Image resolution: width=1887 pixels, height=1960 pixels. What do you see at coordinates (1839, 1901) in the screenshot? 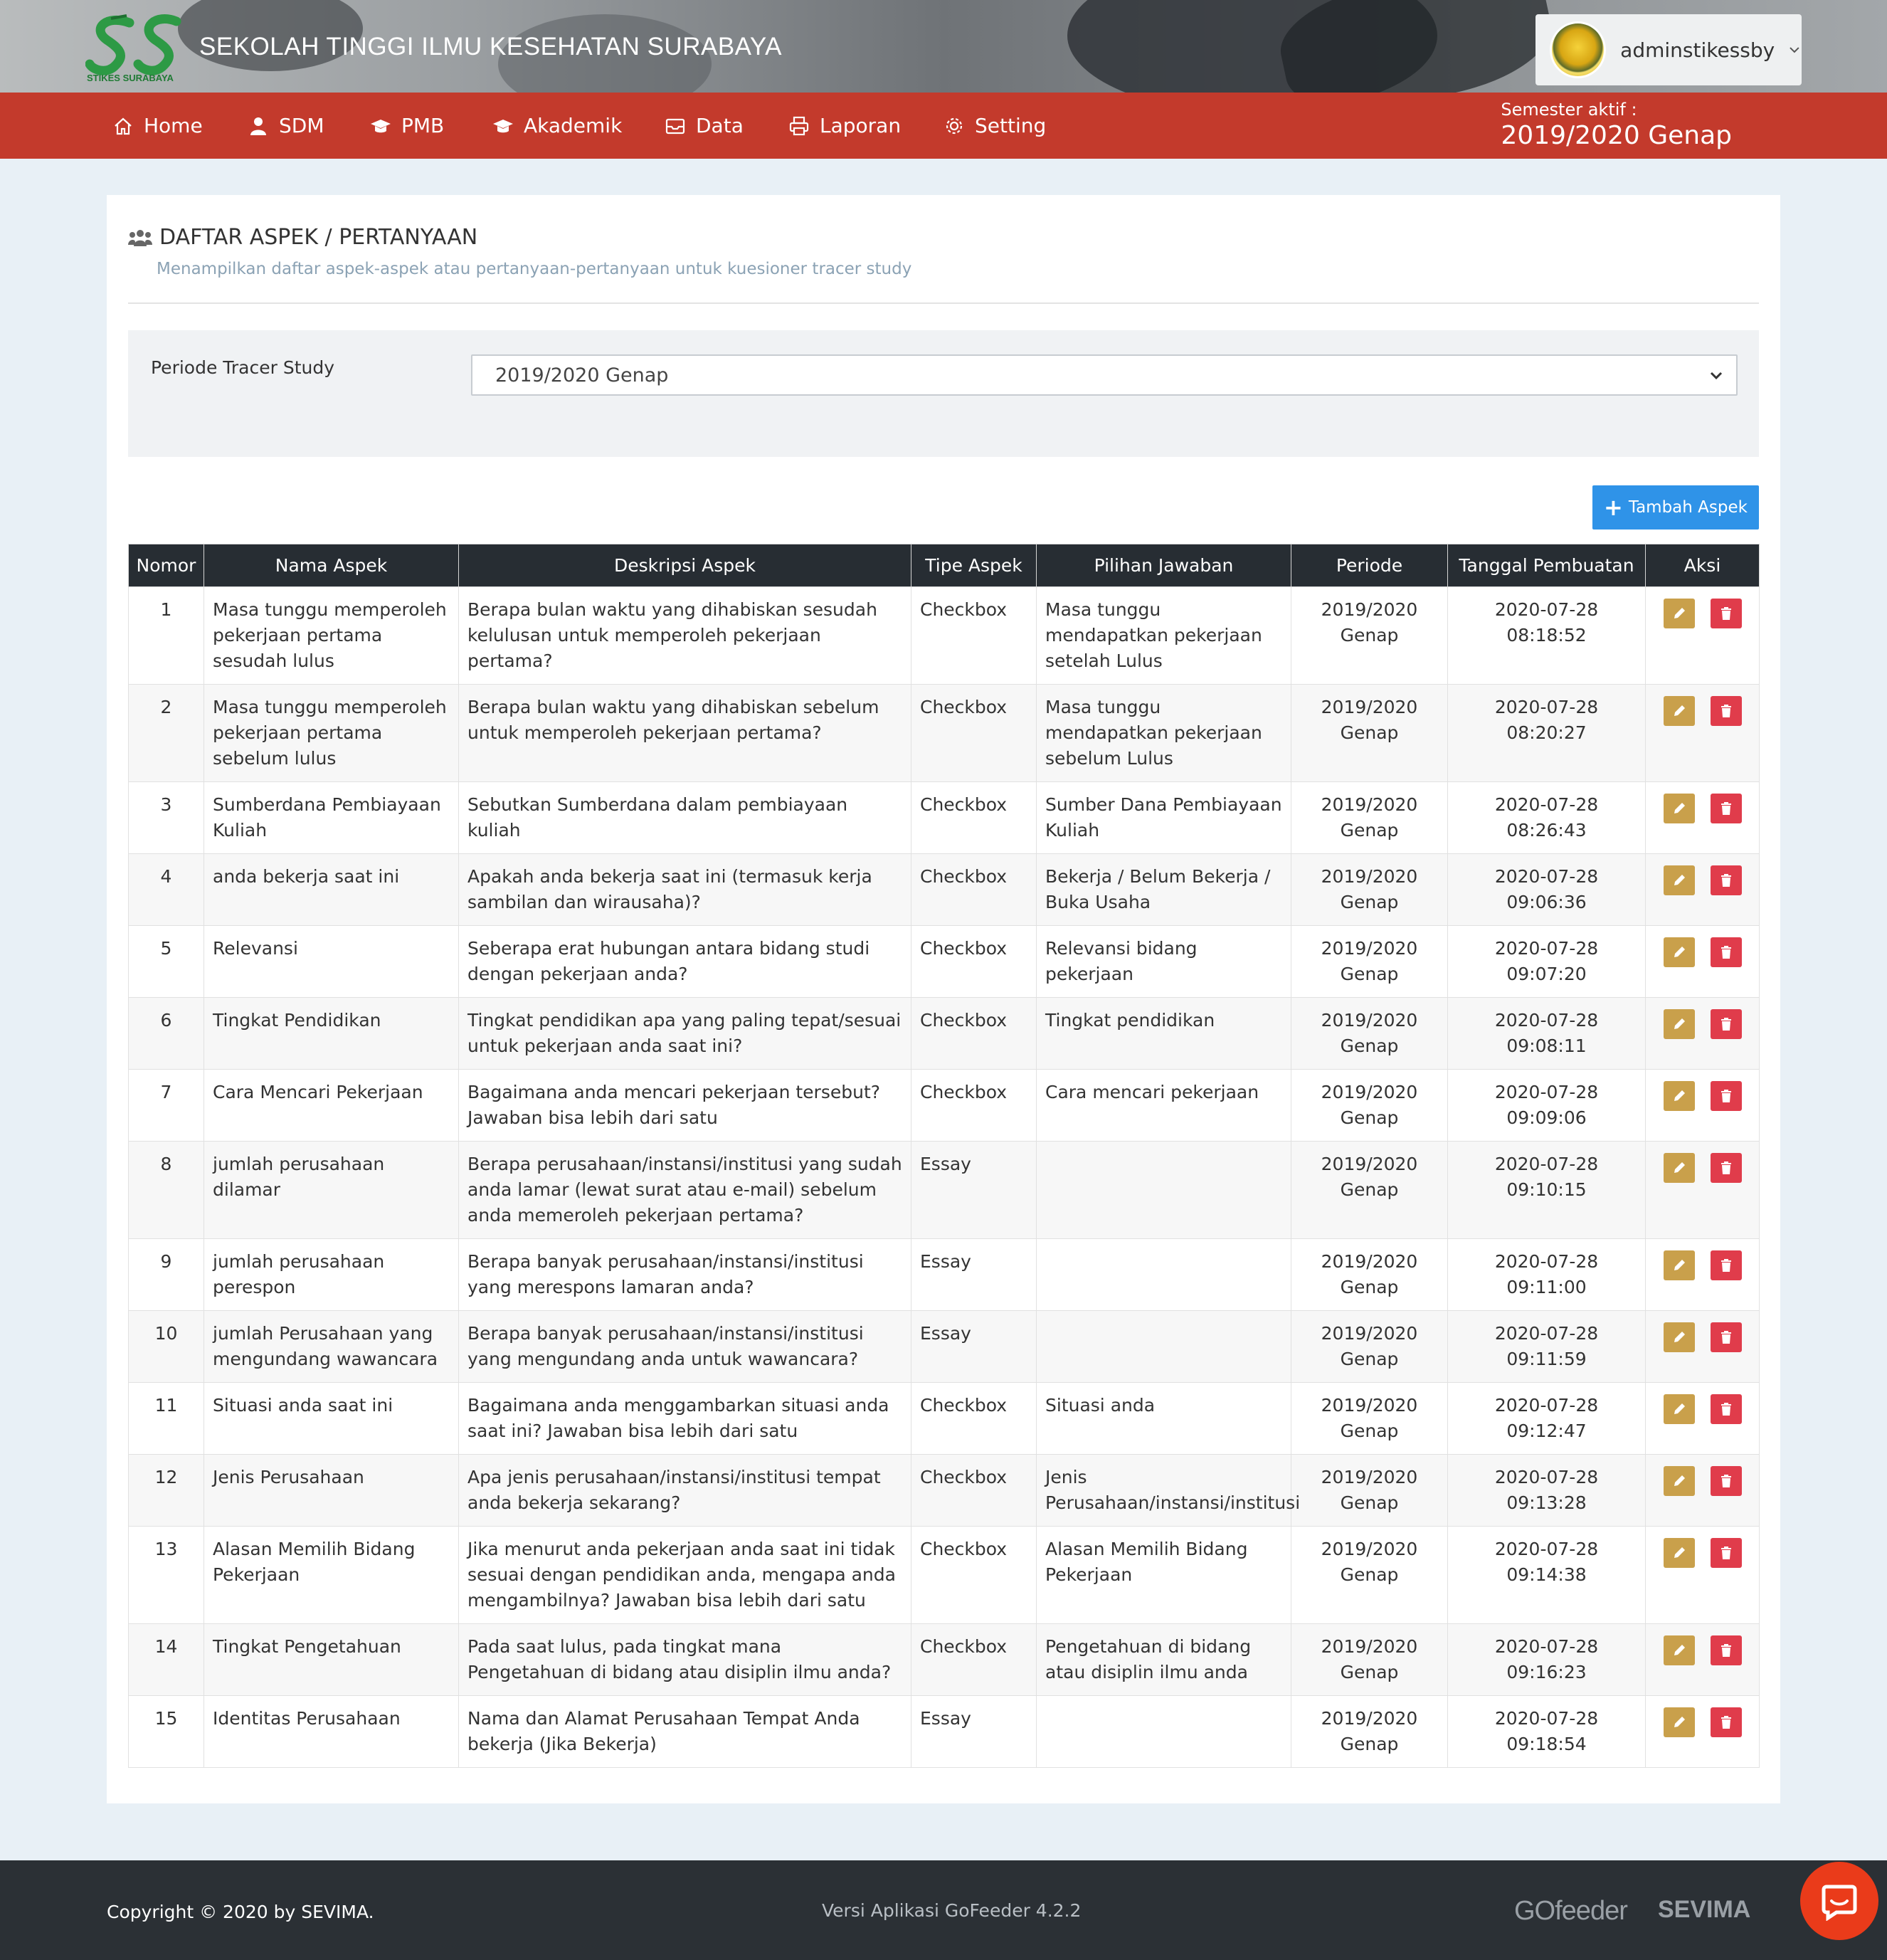
I see `chat-widget-button` at bounding box center [1839, 1901].